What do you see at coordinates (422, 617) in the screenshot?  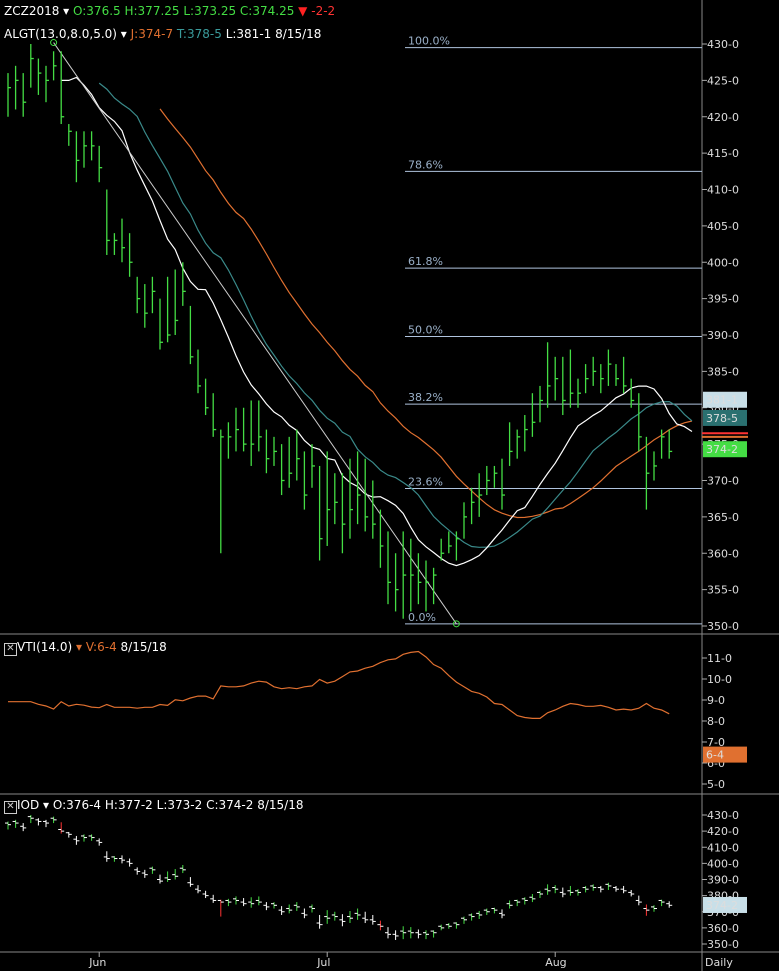 I see `fib-label: 0.0%` at bounding box center [422, 617].